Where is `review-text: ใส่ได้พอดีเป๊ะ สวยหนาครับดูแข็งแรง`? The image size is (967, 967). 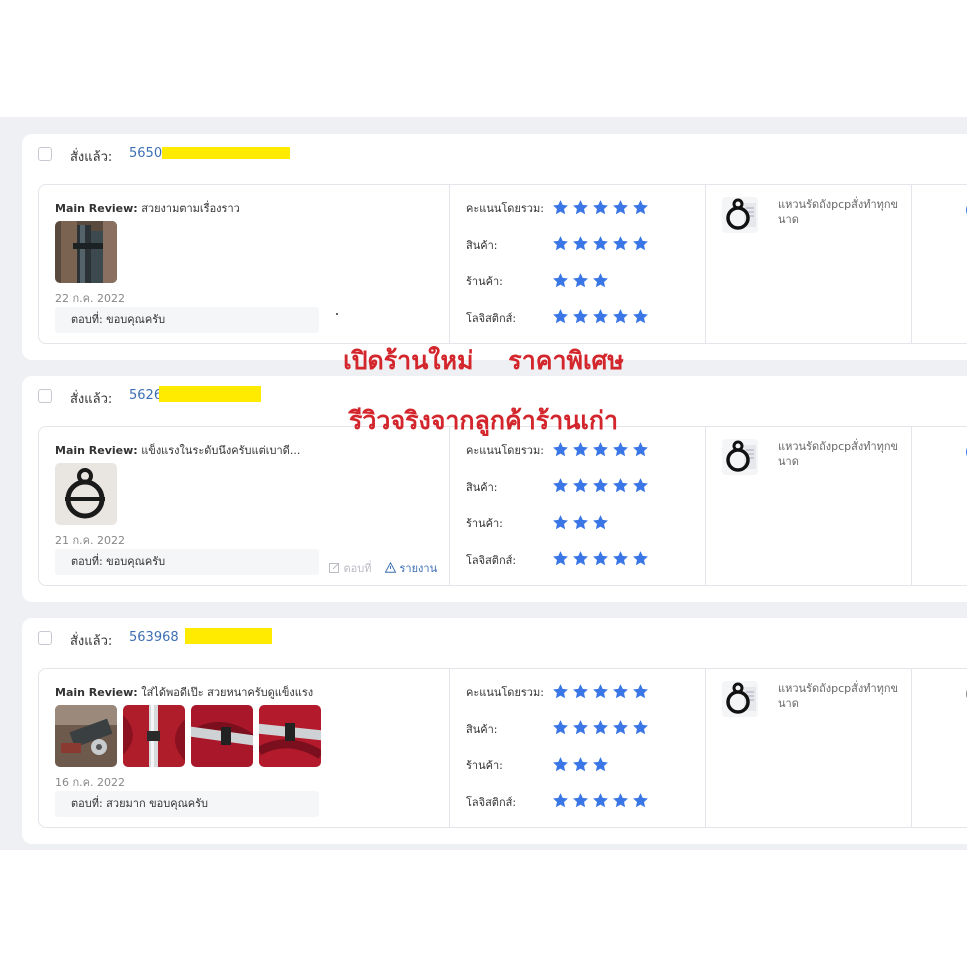
review-text: ใส่ได้พอดีเป๊ะ สวยหนาครับดูแข็งแรง is located at coordinates (227, 692).